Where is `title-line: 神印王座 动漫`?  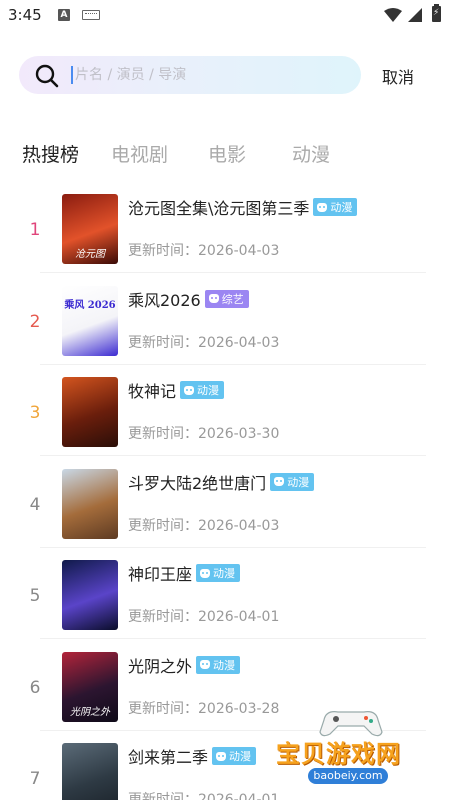 title-line: 神印王座 动漫 is located at coordinates (184, 573).